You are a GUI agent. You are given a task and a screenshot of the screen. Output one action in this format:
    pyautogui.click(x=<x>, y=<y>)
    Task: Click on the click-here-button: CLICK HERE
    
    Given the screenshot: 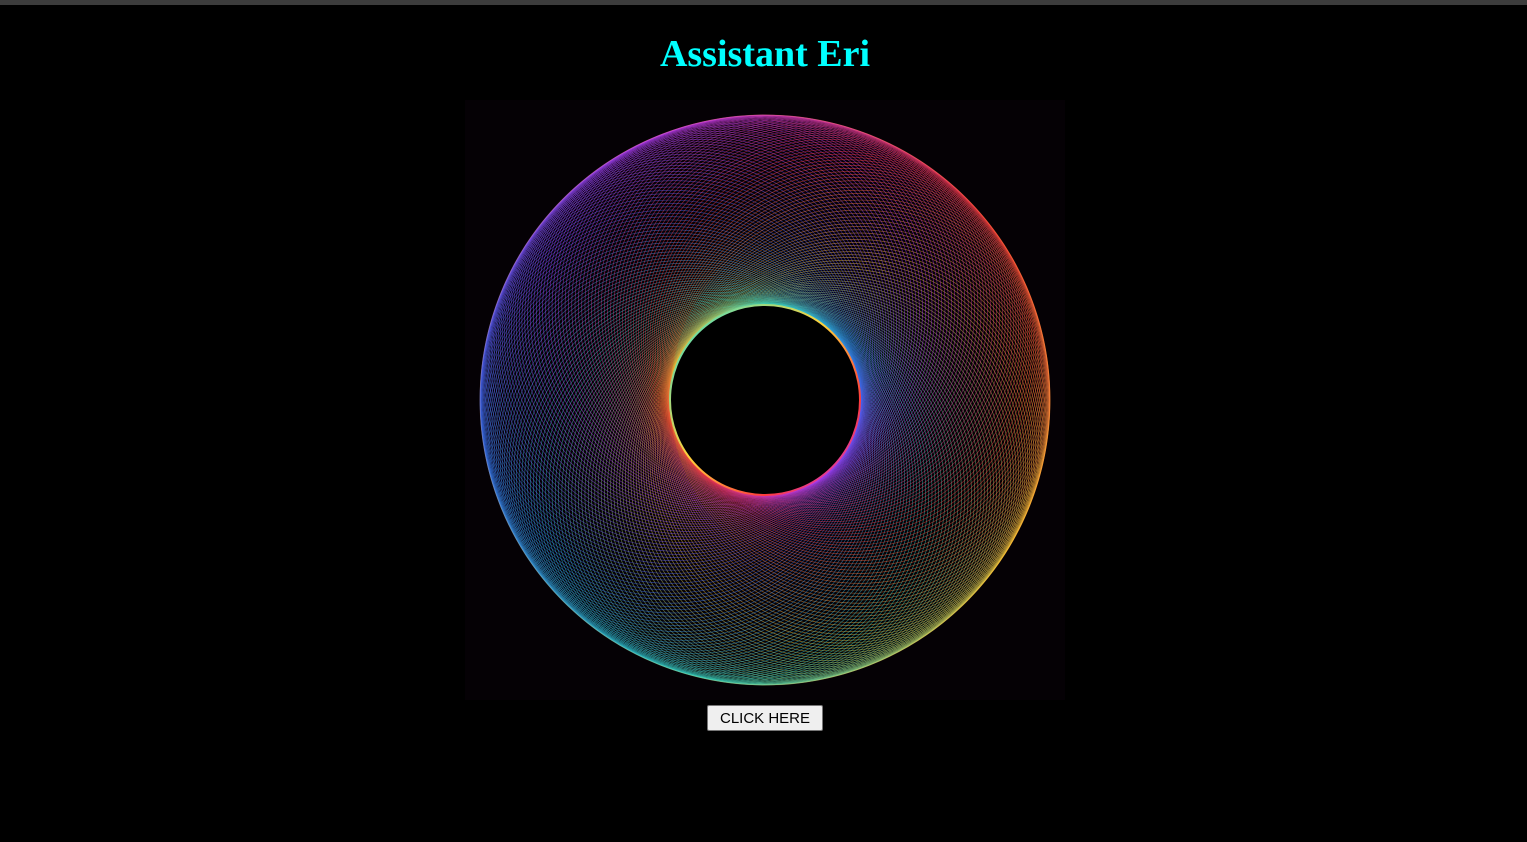 What is the action you would take?
    pyautogui.click(x=765, y=718)
    